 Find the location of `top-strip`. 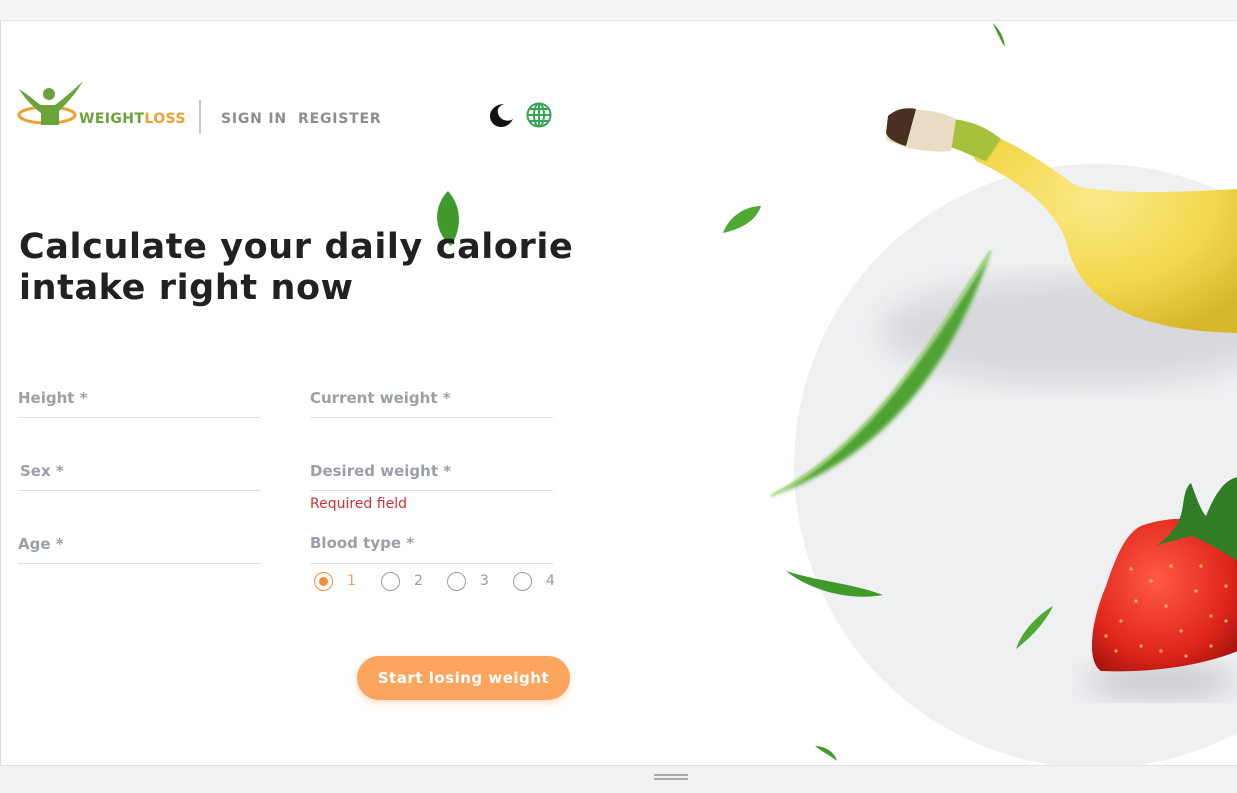

top-strip is located at coordinates (618, 10).